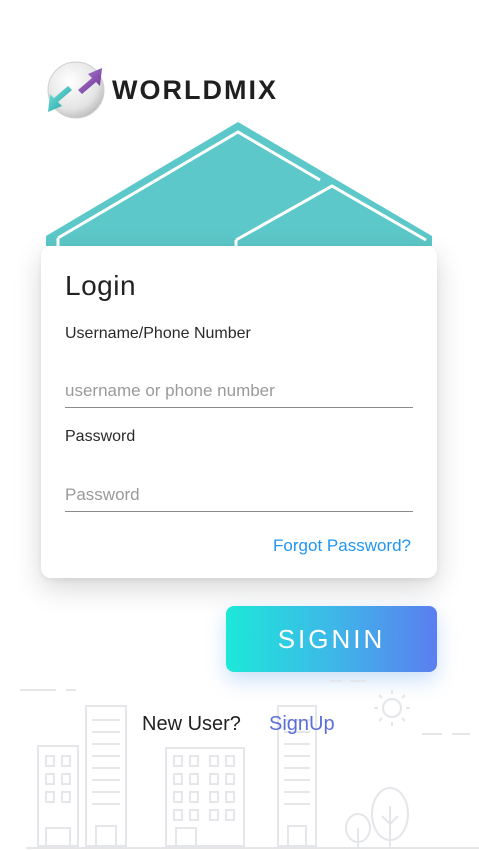 This screenshot has height=851, width=479. I want to click on roof-illustration, so click(239, 184).